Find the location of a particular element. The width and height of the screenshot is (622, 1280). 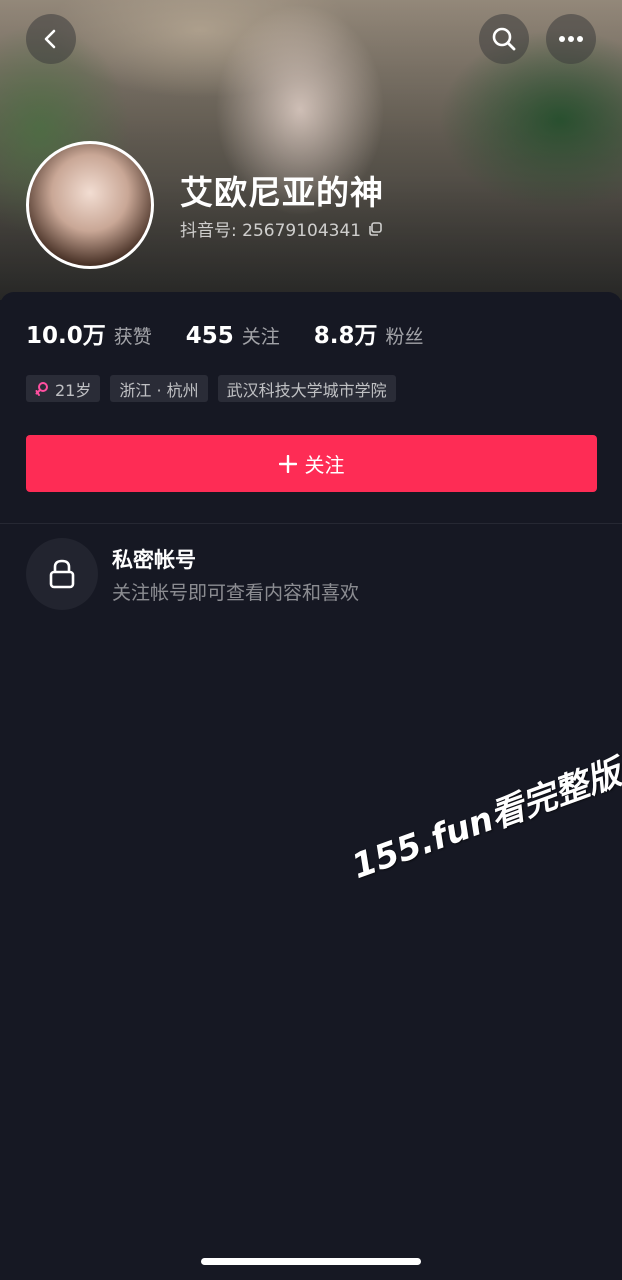

douyin-id: 抖音号: 25679104341 is located at coordinates (281, 228).